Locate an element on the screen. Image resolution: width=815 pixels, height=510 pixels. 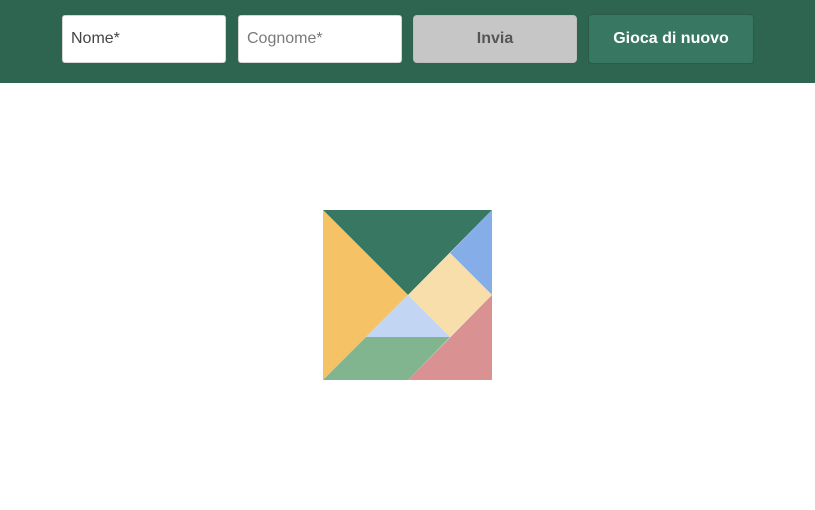
play-again-button: Gioca di nuovo is located at coordinates (671, 39).